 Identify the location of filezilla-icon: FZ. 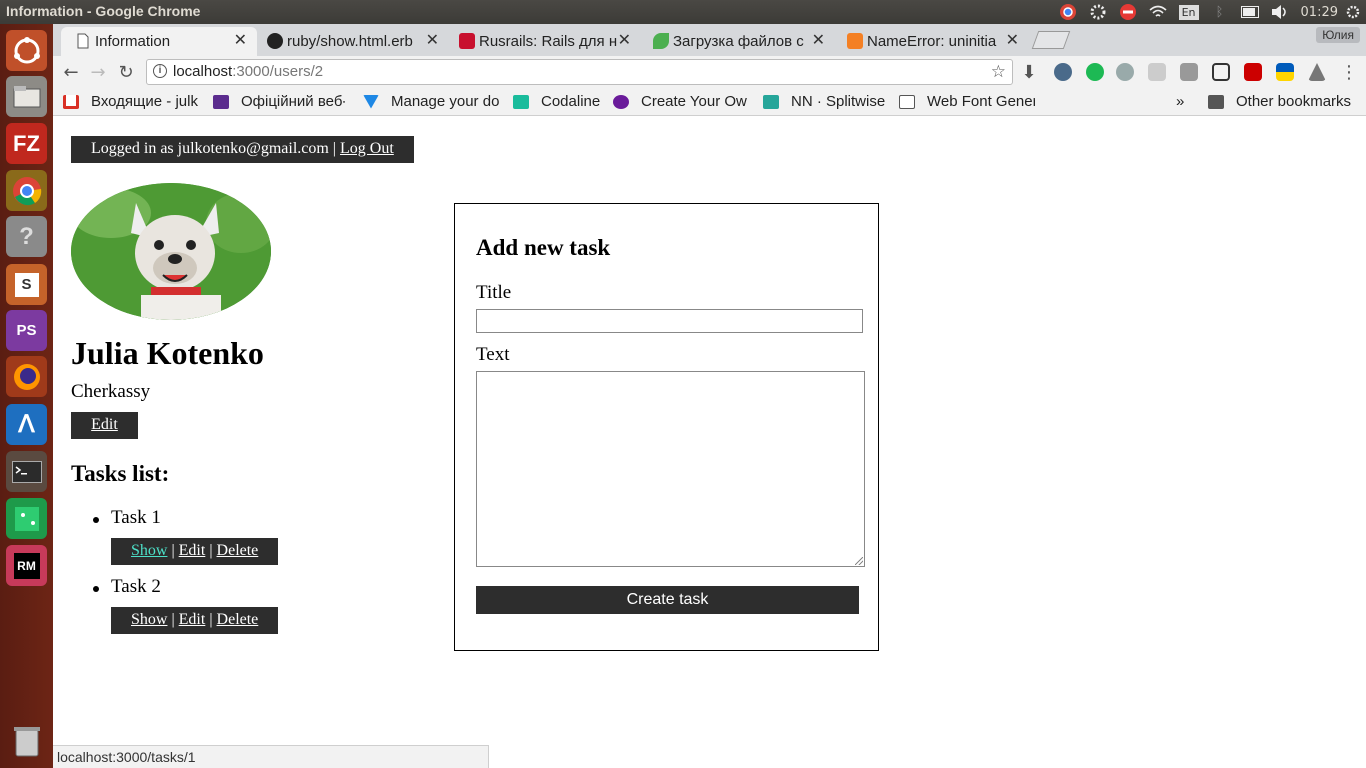
(26, 143).